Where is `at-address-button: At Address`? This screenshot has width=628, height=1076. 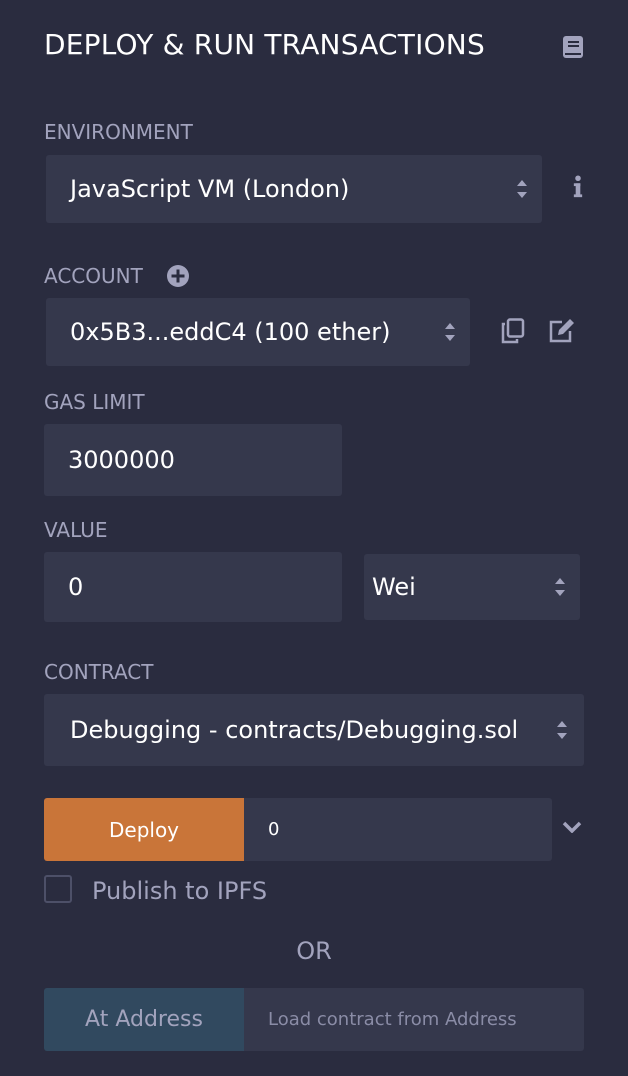 at-address-button: At Address is located at coordinates (144, 1019).